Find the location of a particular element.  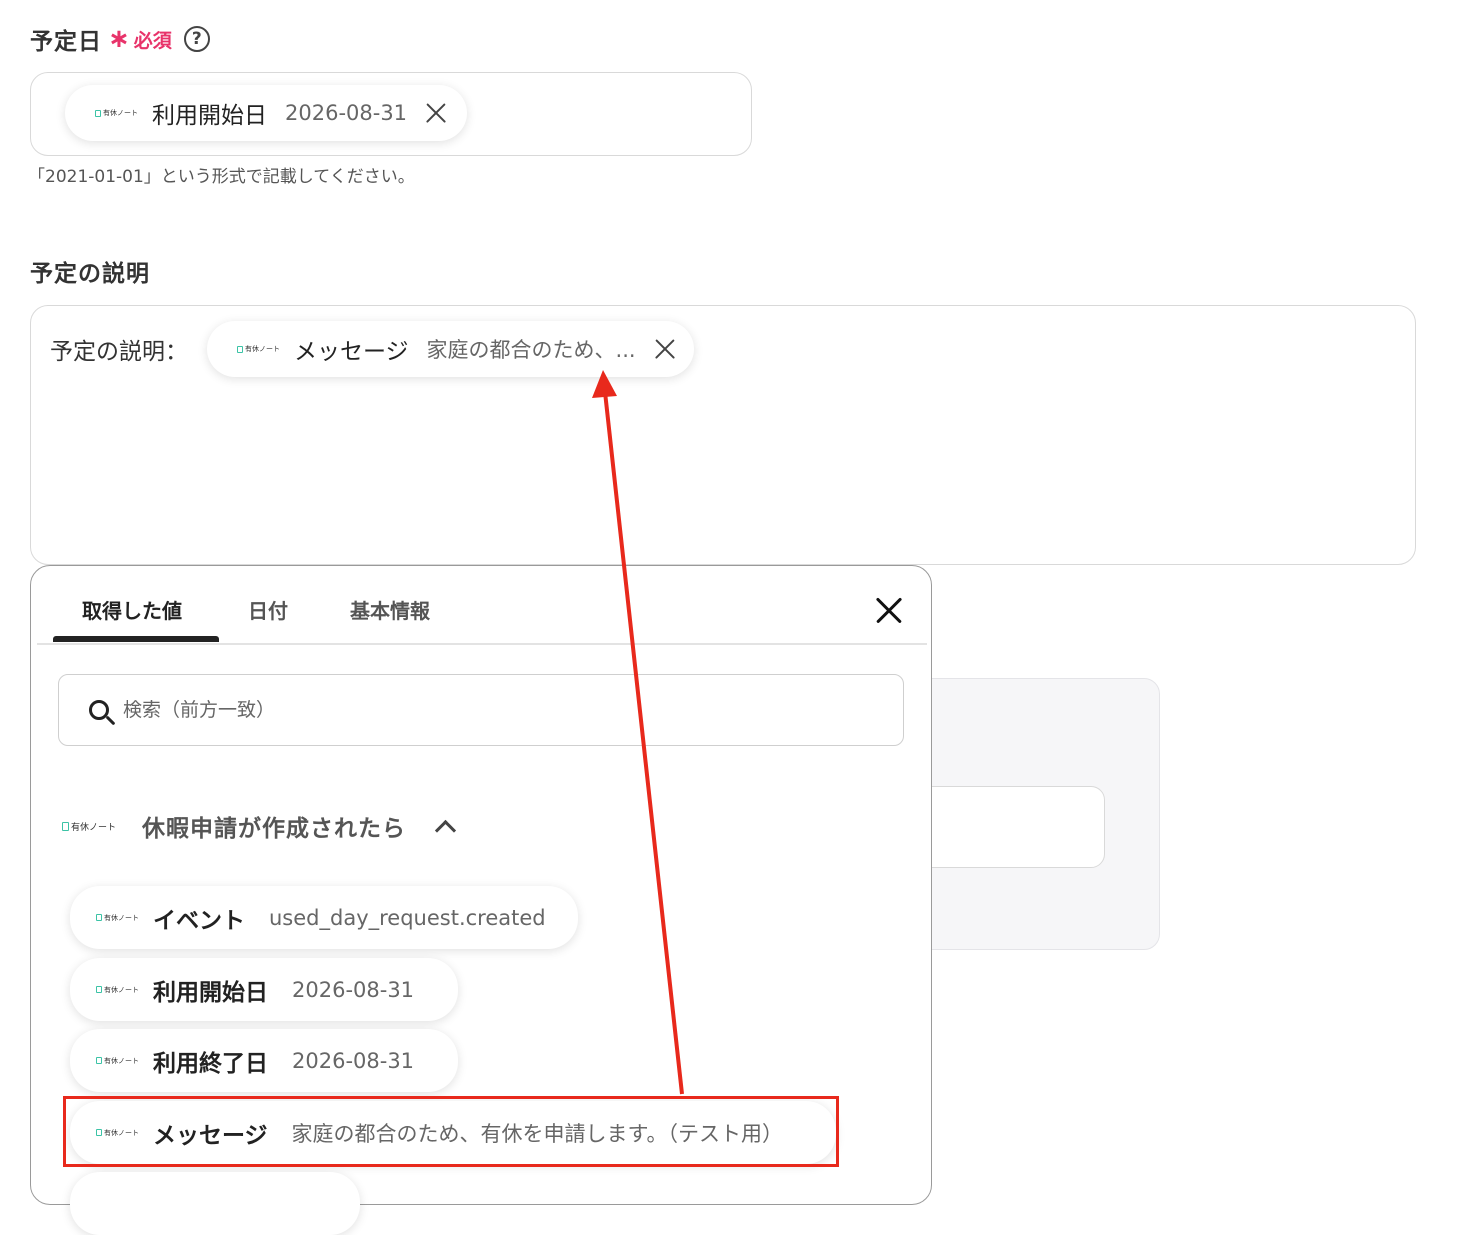

annotation-arrow is located at coordinates (638, 732).